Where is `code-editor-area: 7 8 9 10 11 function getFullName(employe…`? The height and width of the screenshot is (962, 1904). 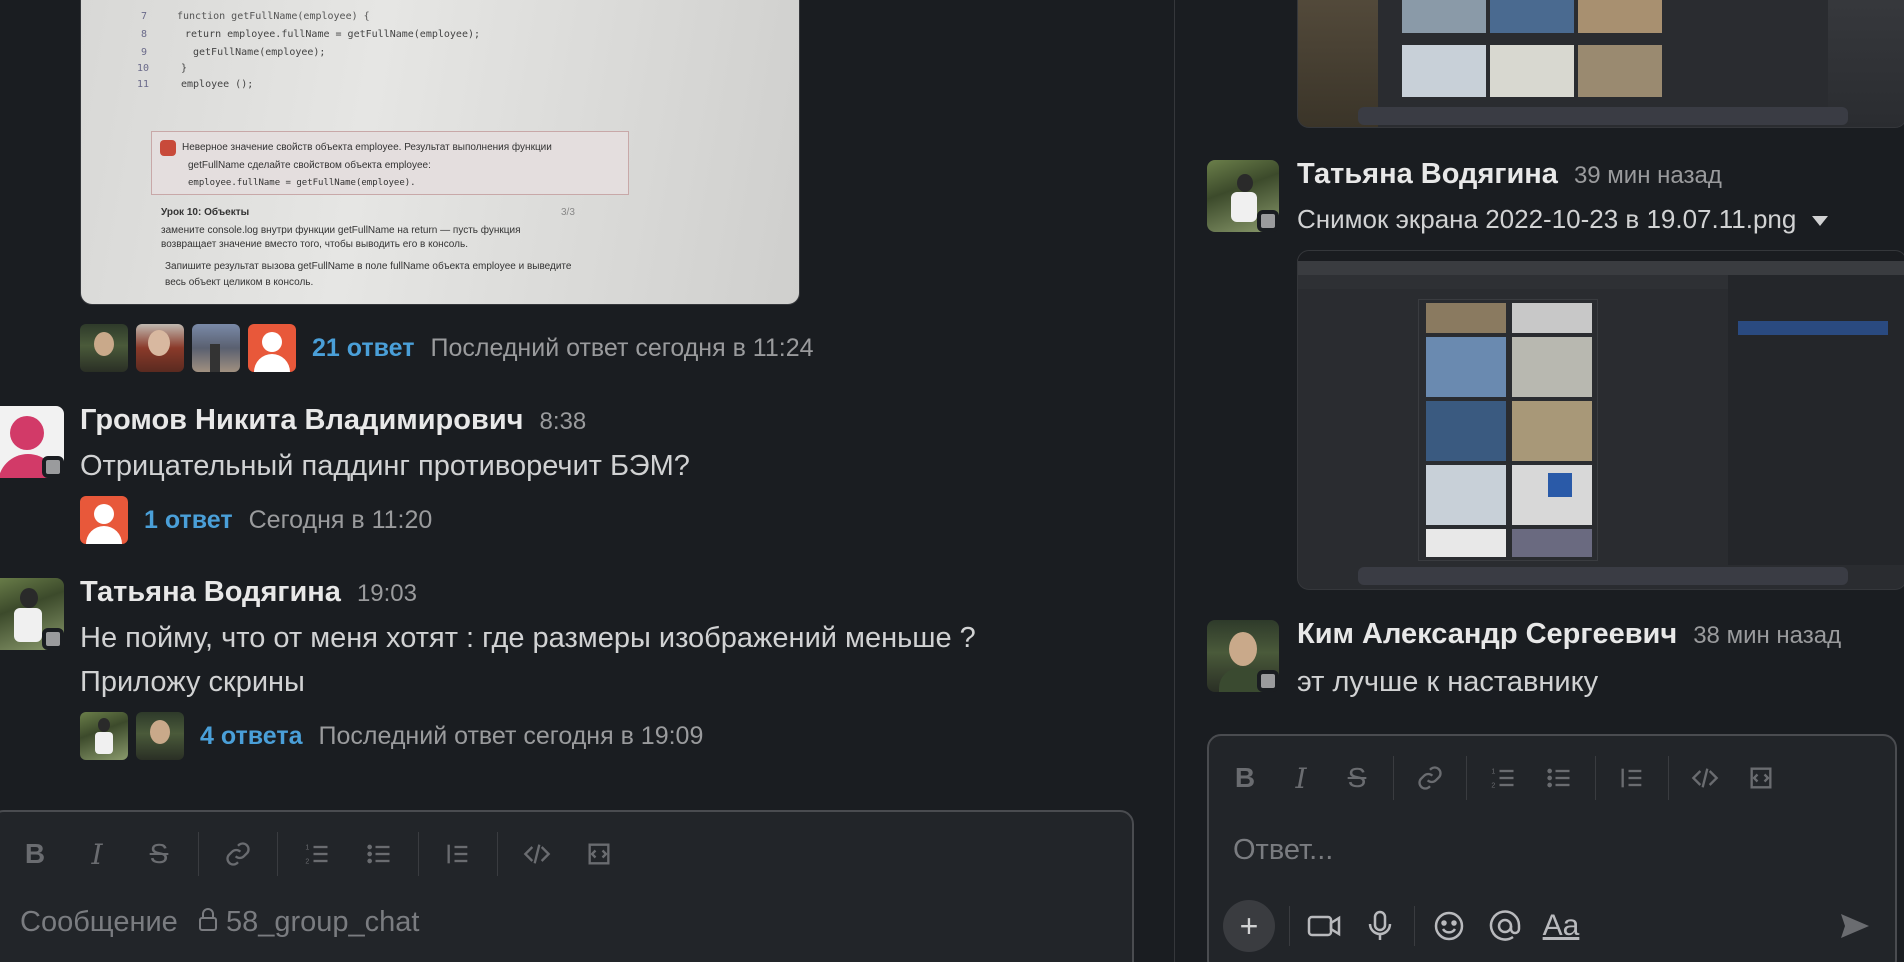 code-editor-area: 7 8 9 10 11 function getFullName(employe… is located at coordinates (309, 50).